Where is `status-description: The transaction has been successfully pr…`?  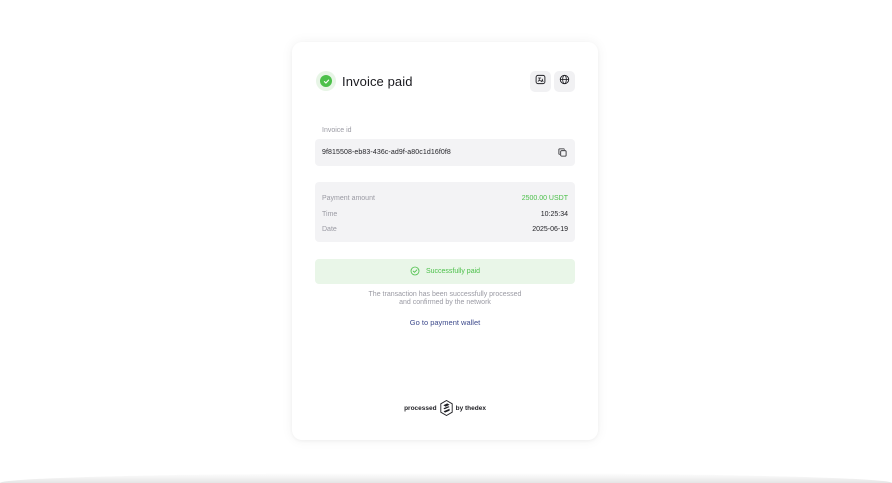 status-description: The transaction has been successfully pr… is located at coordinates (445, 299).